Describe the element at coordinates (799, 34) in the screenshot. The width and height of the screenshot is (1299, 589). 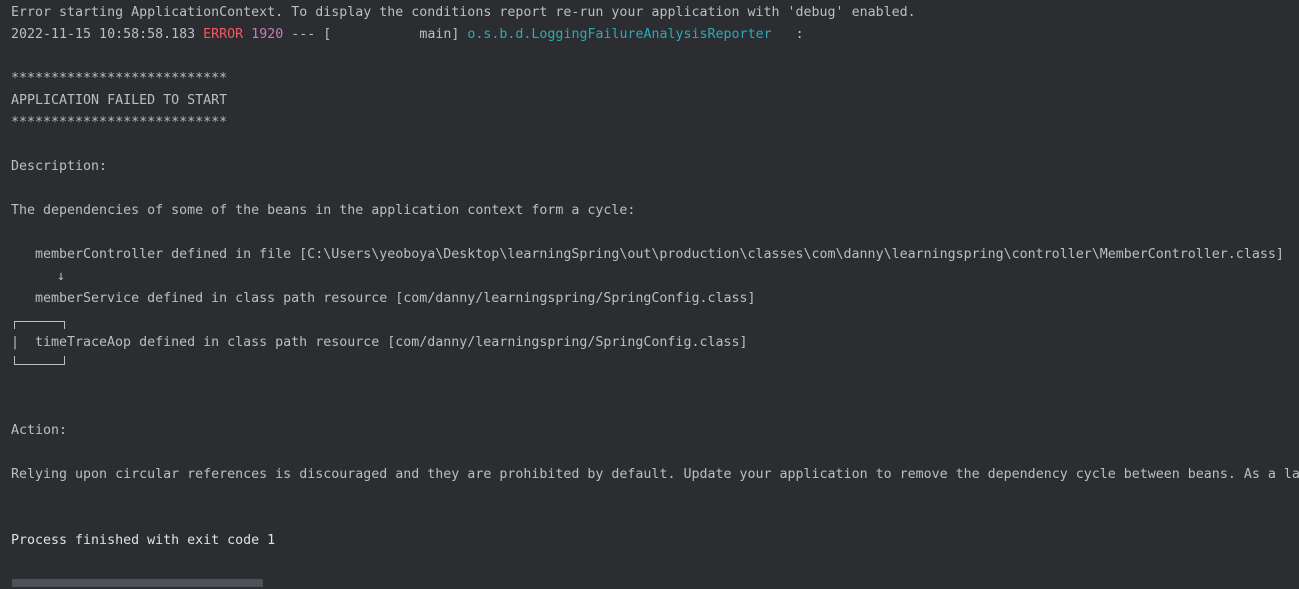
I see `log-colon: :` at that location.